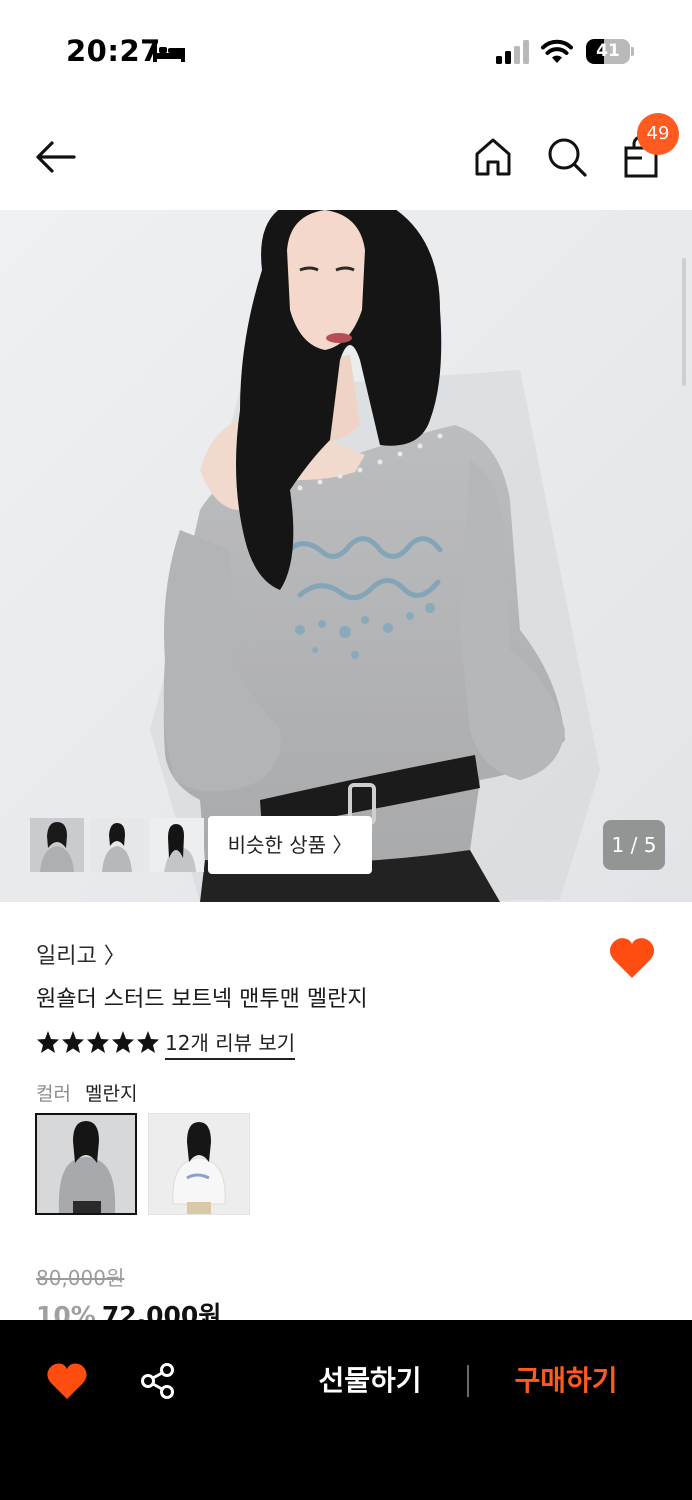 Image resolution: width=692 pixels, height=1500 pixels. What do you see at coordinates (158, 1381) in the screenshot?
I see `share-icon` at bounding box center [158, 1381].